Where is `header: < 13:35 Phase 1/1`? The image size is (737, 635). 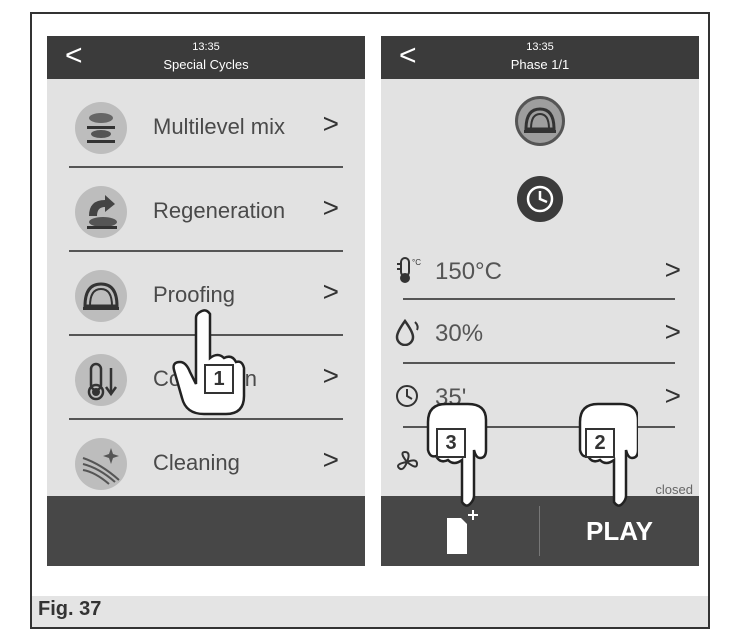 header: < 13:35 Phase 1/1 is located at coordinates (540, 57).